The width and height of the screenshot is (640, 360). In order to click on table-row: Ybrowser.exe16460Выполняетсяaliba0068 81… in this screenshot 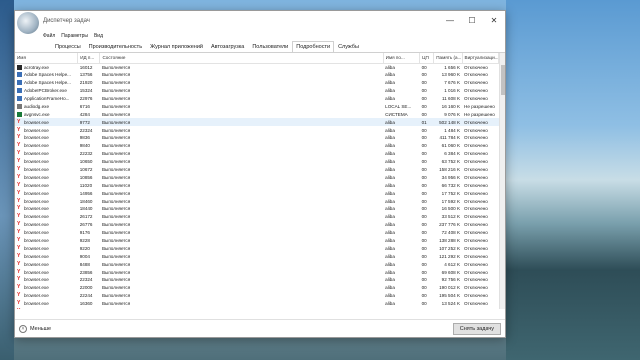, I will do `click(257, 309)`.